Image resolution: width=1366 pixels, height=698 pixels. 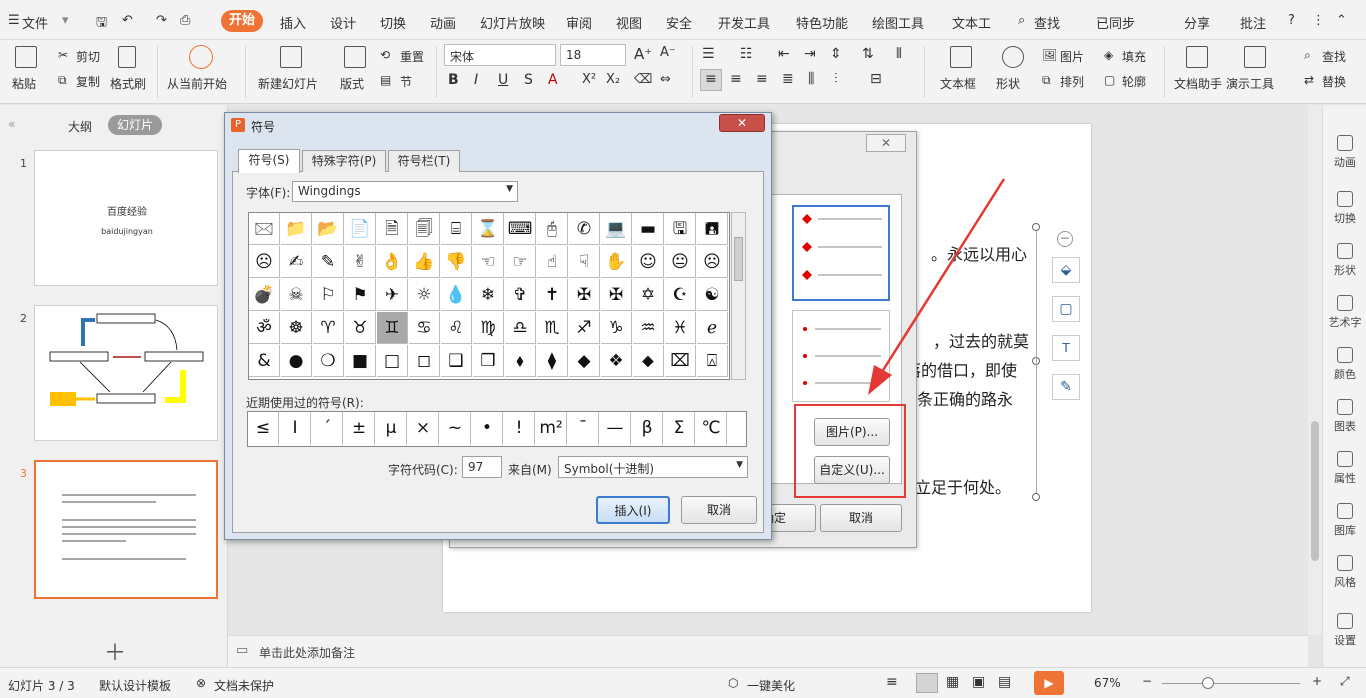 What do you see at coordinates (35, 22) in the screenshot?
I see `file-menu: 文件` at bounding box center [35, 22].